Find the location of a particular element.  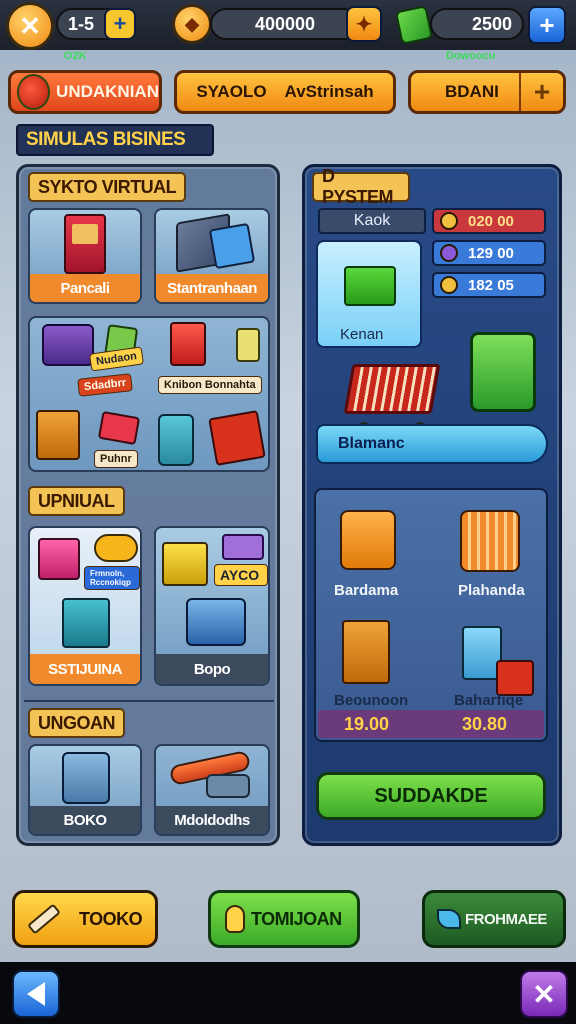

basket-icon is located at coordinates (216, 622).